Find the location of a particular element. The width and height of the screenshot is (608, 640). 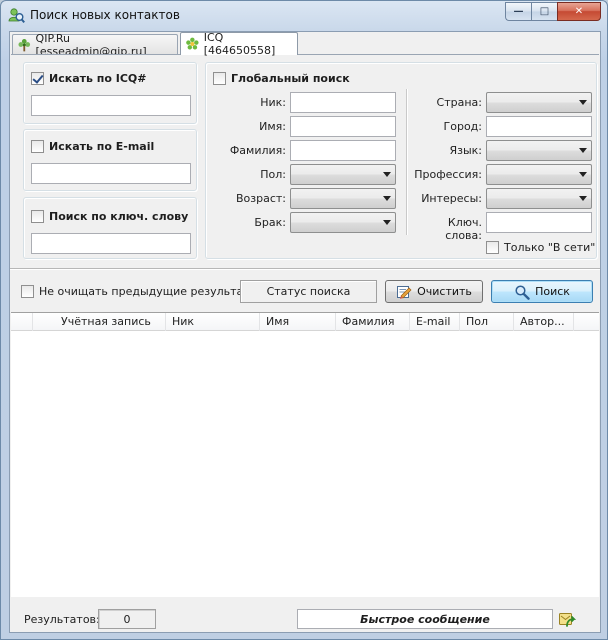

keywords-input is located at coordinates (539, 222).